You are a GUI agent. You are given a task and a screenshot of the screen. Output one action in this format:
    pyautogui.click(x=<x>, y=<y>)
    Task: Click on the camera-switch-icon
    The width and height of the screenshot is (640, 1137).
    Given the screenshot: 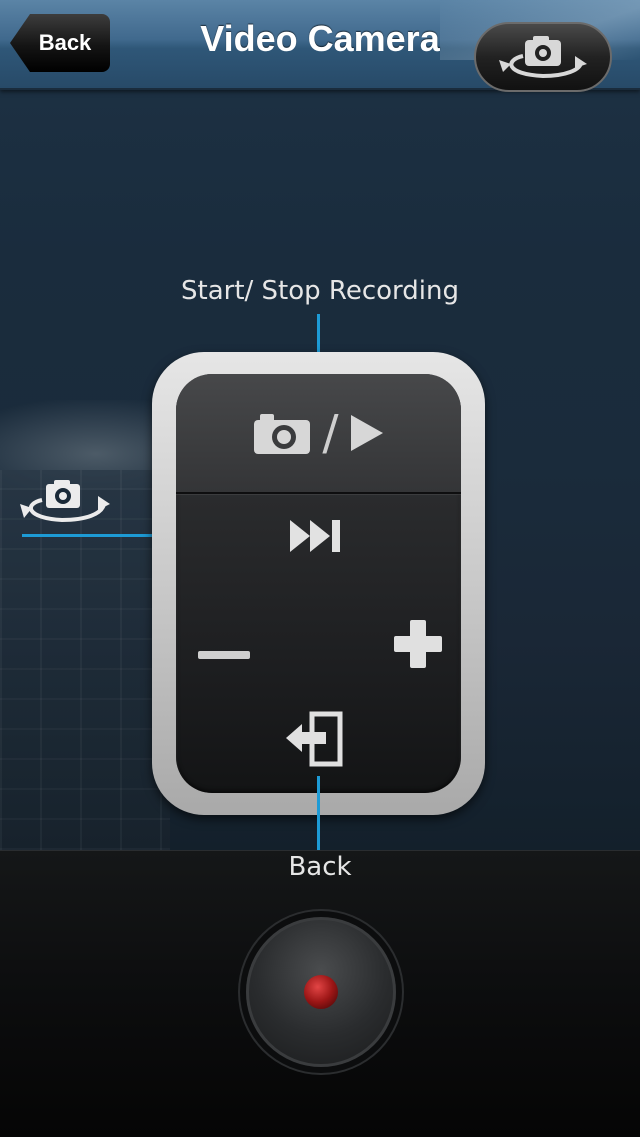 What is the action you would take?
    pyautogui.click(x=543, y=57)
    